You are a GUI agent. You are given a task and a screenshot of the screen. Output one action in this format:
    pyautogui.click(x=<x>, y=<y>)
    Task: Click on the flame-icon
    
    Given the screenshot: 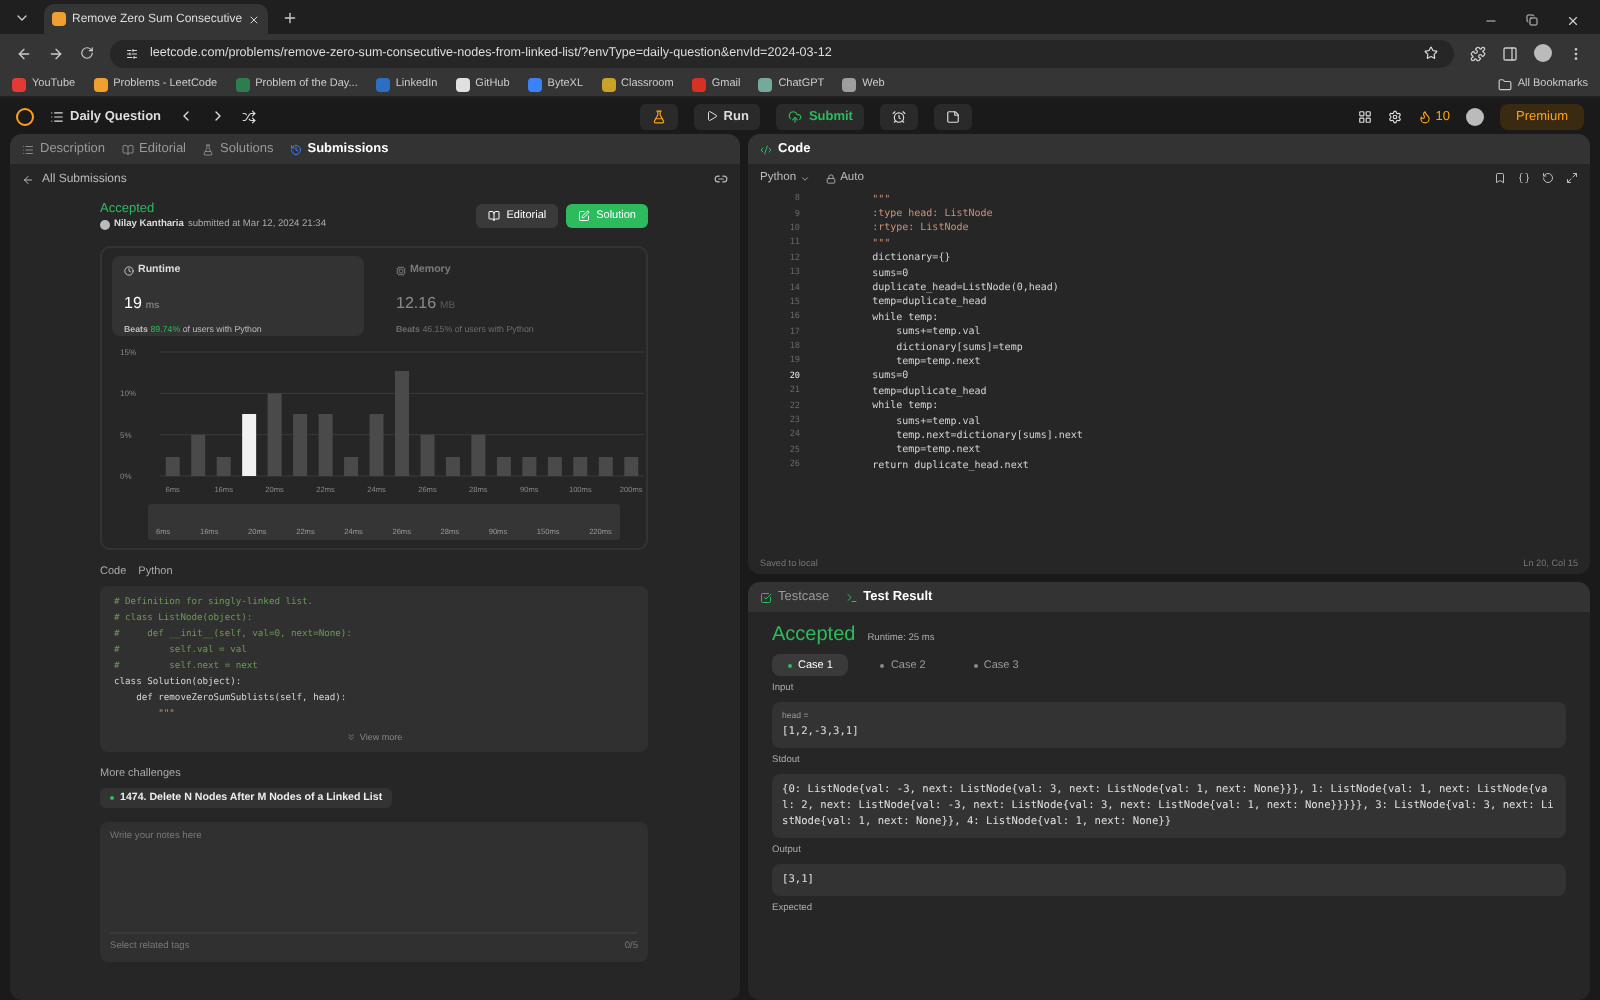 What is the action you would take?
    pyautogui.click(x=1424, y=116)
    